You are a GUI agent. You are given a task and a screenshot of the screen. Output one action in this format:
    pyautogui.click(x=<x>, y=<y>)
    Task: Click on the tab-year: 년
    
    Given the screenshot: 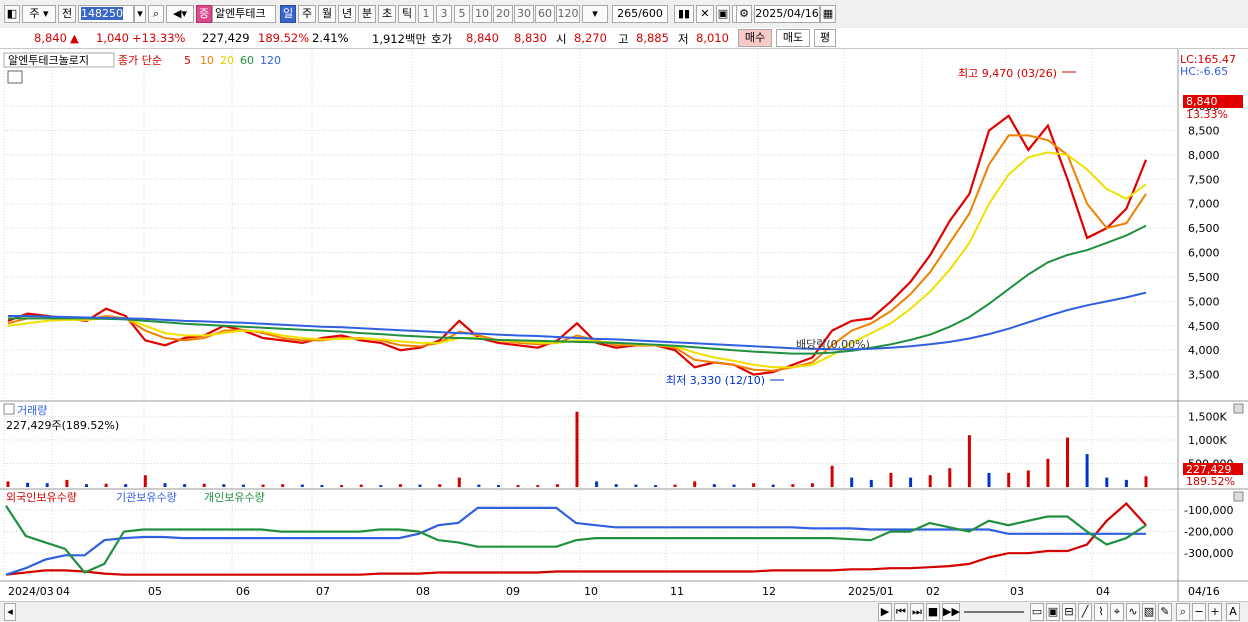 What is the action you would take?
    pyautogui.click(x=347, y=14)
    